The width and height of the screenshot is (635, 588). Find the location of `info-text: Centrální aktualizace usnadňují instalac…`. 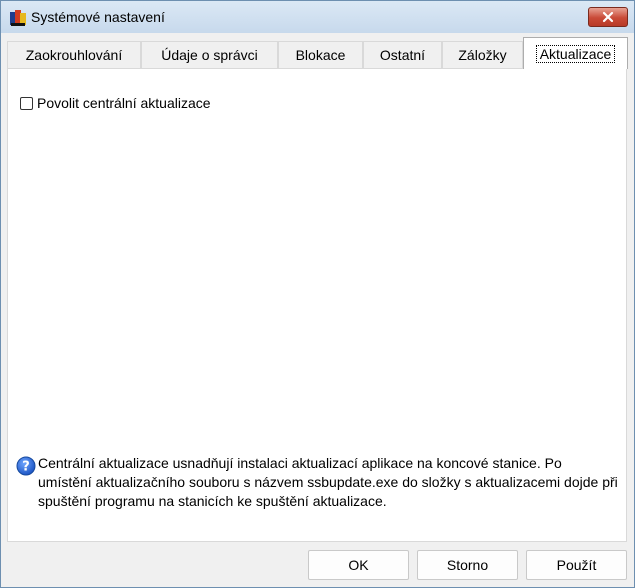

info-text: Centrální aktualizace usnadňují instalac… is located at coordinates (328, 482).